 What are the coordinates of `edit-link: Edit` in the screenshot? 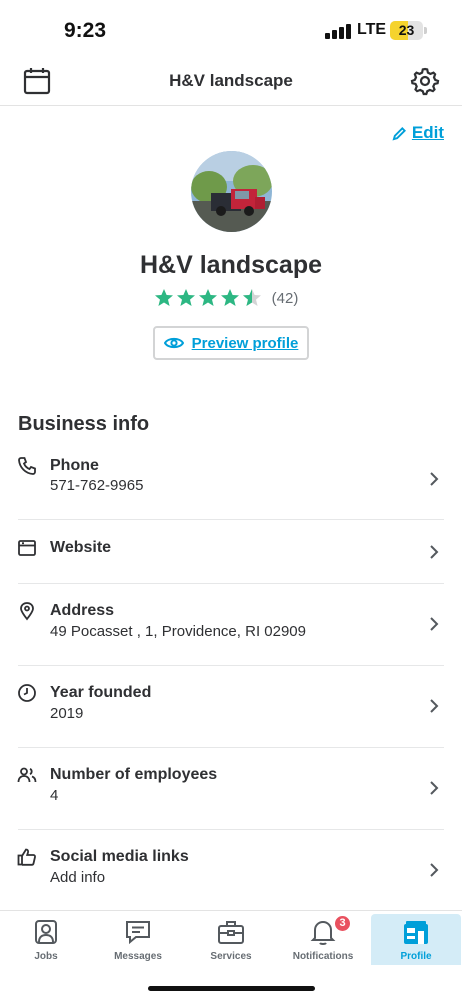 It's located at (418, 133).